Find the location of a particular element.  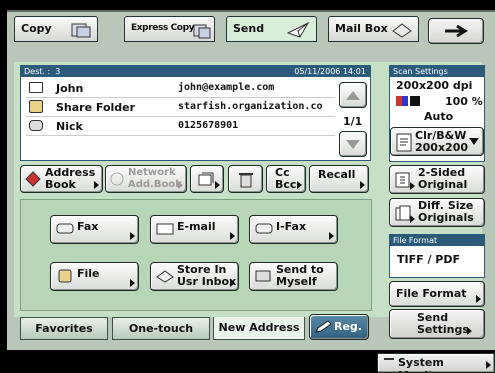

register-label: Reg. is located at coordinates (348, 326).